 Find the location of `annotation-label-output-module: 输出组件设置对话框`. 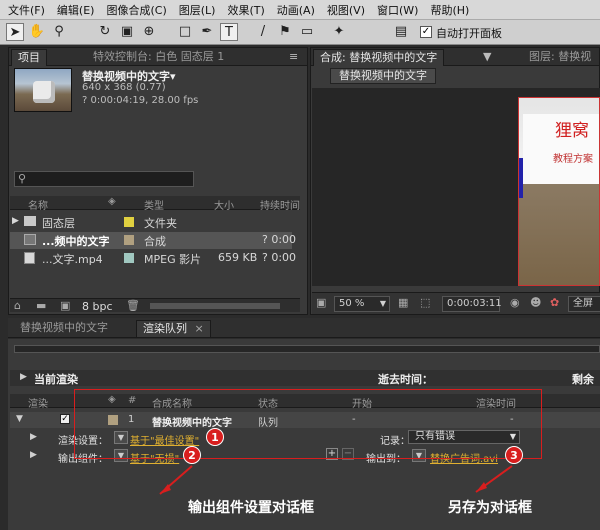

annotation-label-output-module: 输出组件设置对话框 is located at coordinates (251, 508).